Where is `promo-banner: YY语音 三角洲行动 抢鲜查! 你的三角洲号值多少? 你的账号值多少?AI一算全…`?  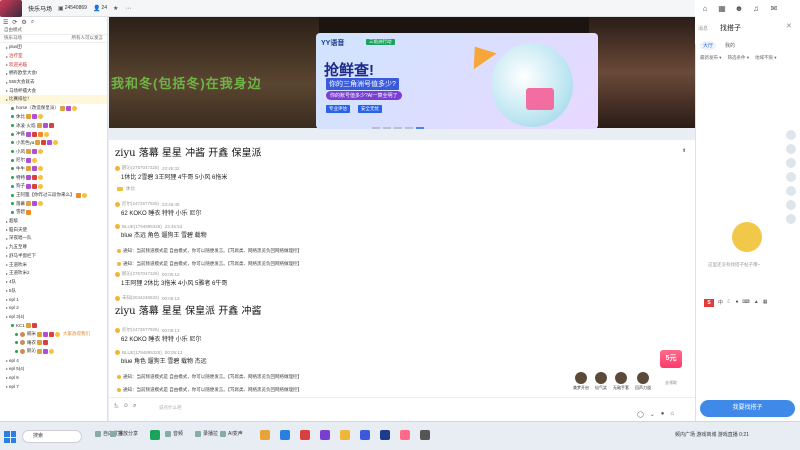 promo-banner: YY语音 三角洲行动 抢鲜查! 你的三角洲号值多少? 你的账号值多少?AI一算全… is located at coordinates (457, 81).